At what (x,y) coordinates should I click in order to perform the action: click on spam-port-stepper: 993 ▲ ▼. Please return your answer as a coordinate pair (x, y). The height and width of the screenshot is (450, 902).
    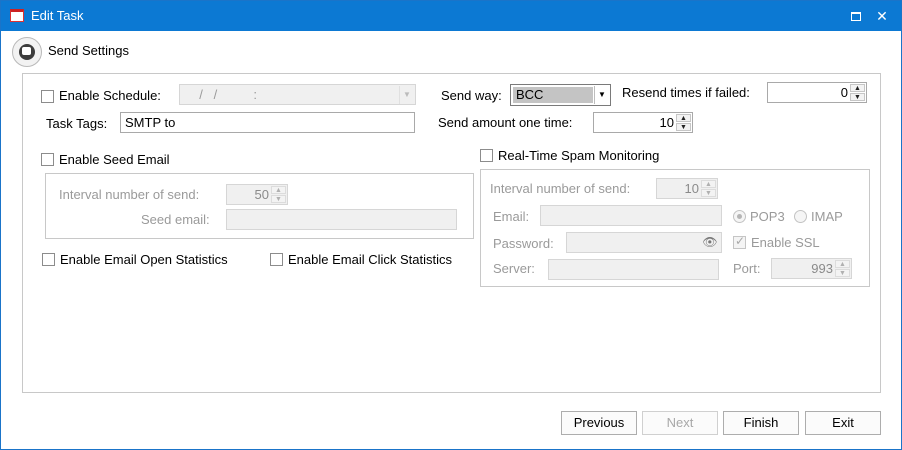
    Looking at the image, I should click on (811, 268).